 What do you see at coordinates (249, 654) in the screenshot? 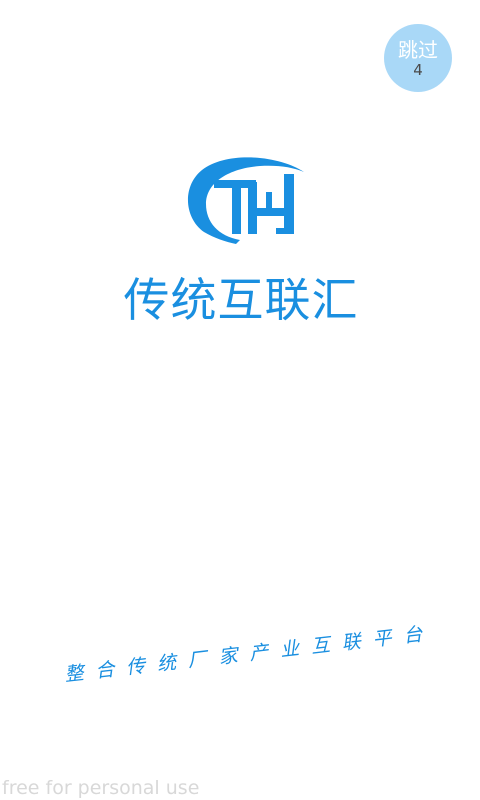
I see `tagline: 整合传统厂家产业互联平台` at bounding box center [249, 654].